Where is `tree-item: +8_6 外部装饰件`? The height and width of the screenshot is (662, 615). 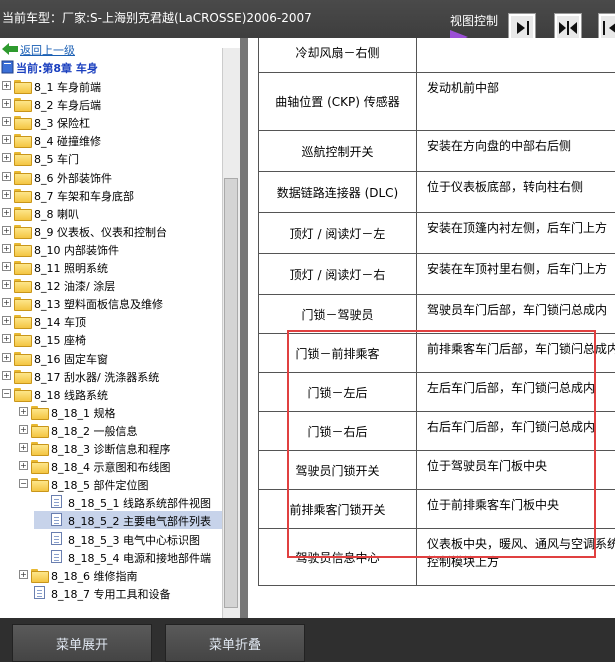 tree-item: +8_6 外部装饰件 is located at coordinates (111, 177).